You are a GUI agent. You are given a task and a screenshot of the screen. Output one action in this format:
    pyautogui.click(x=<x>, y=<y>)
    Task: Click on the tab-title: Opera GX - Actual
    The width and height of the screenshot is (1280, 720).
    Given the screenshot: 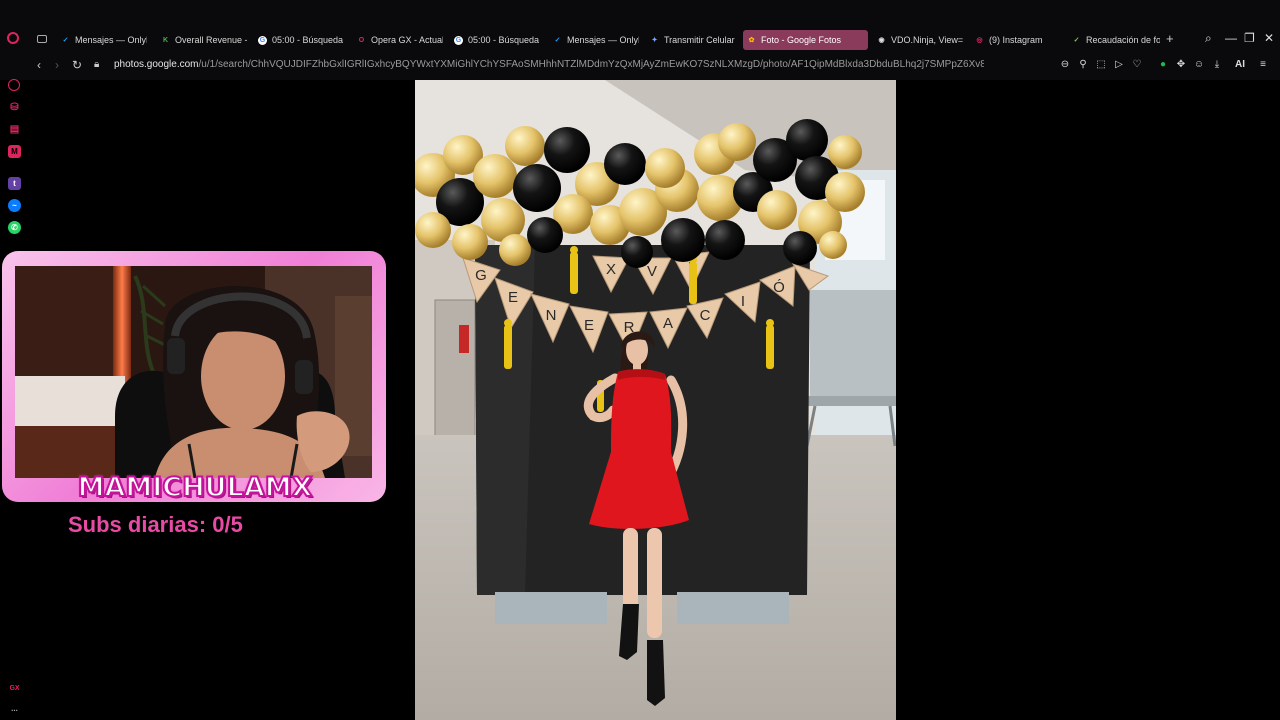 What is the action you would take?
    pyautogui.click(x=407, y=40)
    